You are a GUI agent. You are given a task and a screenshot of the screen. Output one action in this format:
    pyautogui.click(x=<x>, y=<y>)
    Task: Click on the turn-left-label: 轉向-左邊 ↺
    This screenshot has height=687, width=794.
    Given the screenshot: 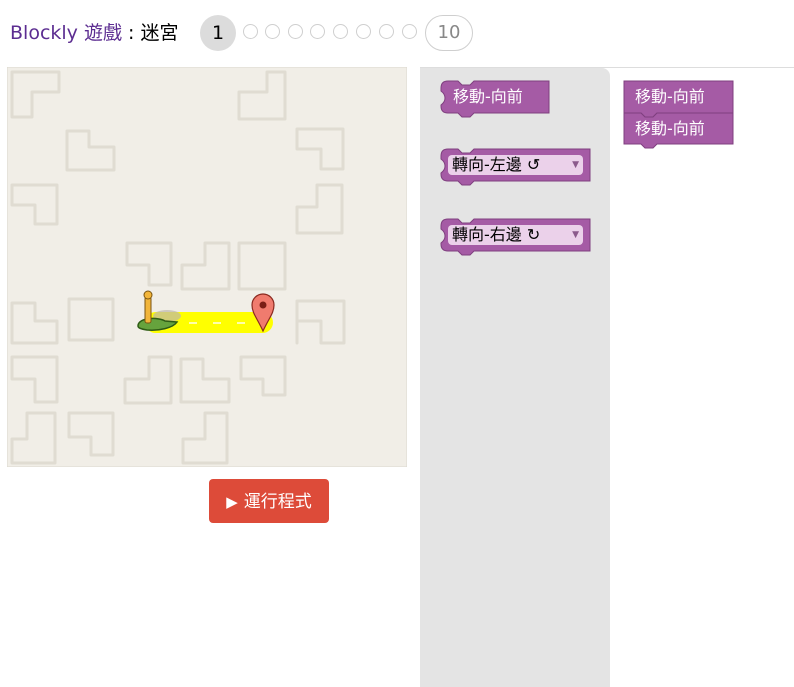 What is the action you would take?
    pyautogui.click(x=496, y=164)
    